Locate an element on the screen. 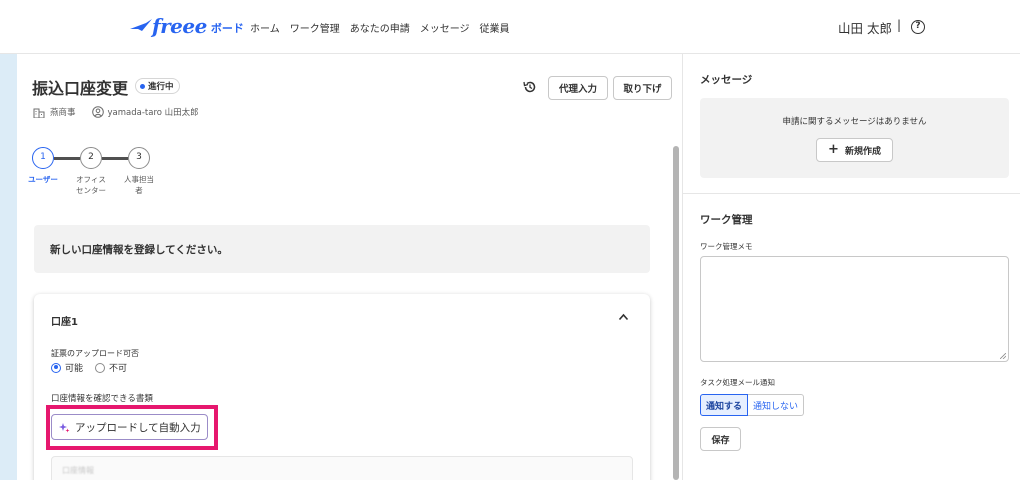 The height and width of the screenshot is (480, 1020). radio-allowed-label: 可能 is located at coordinates (74, 367).